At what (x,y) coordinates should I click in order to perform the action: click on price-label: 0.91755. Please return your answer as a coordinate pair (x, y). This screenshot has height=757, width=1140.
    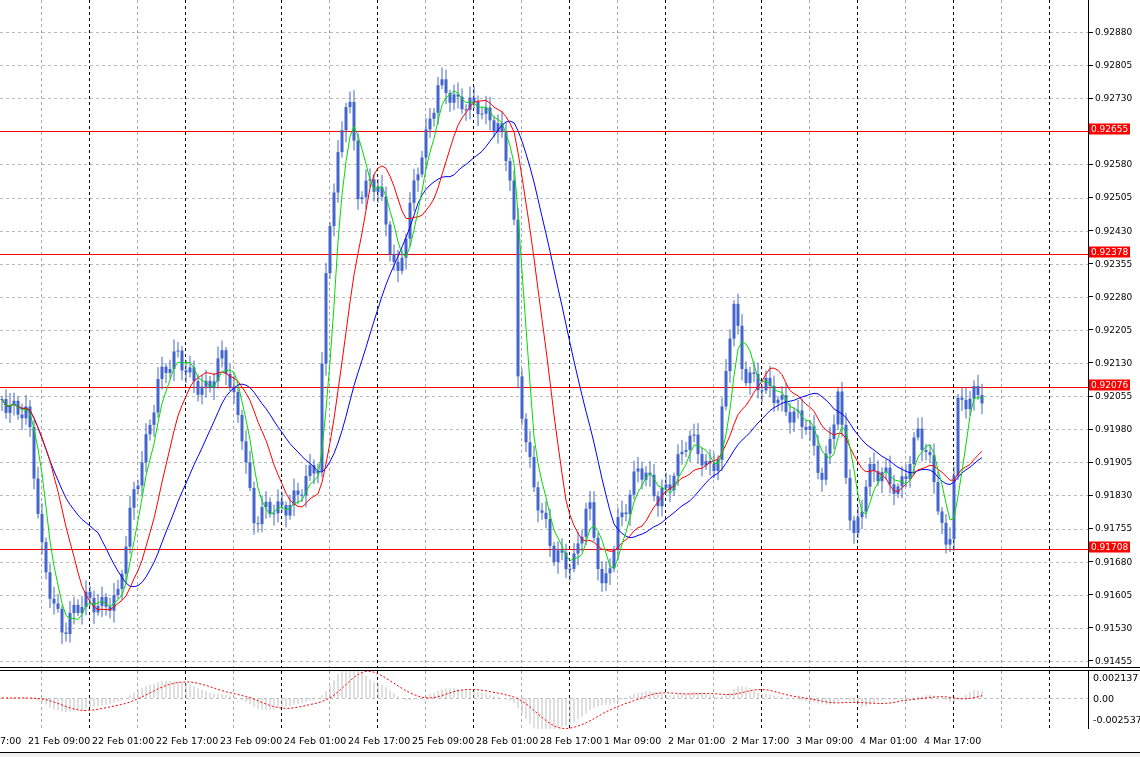
    Looking at the image, I should click on (1114, 528).